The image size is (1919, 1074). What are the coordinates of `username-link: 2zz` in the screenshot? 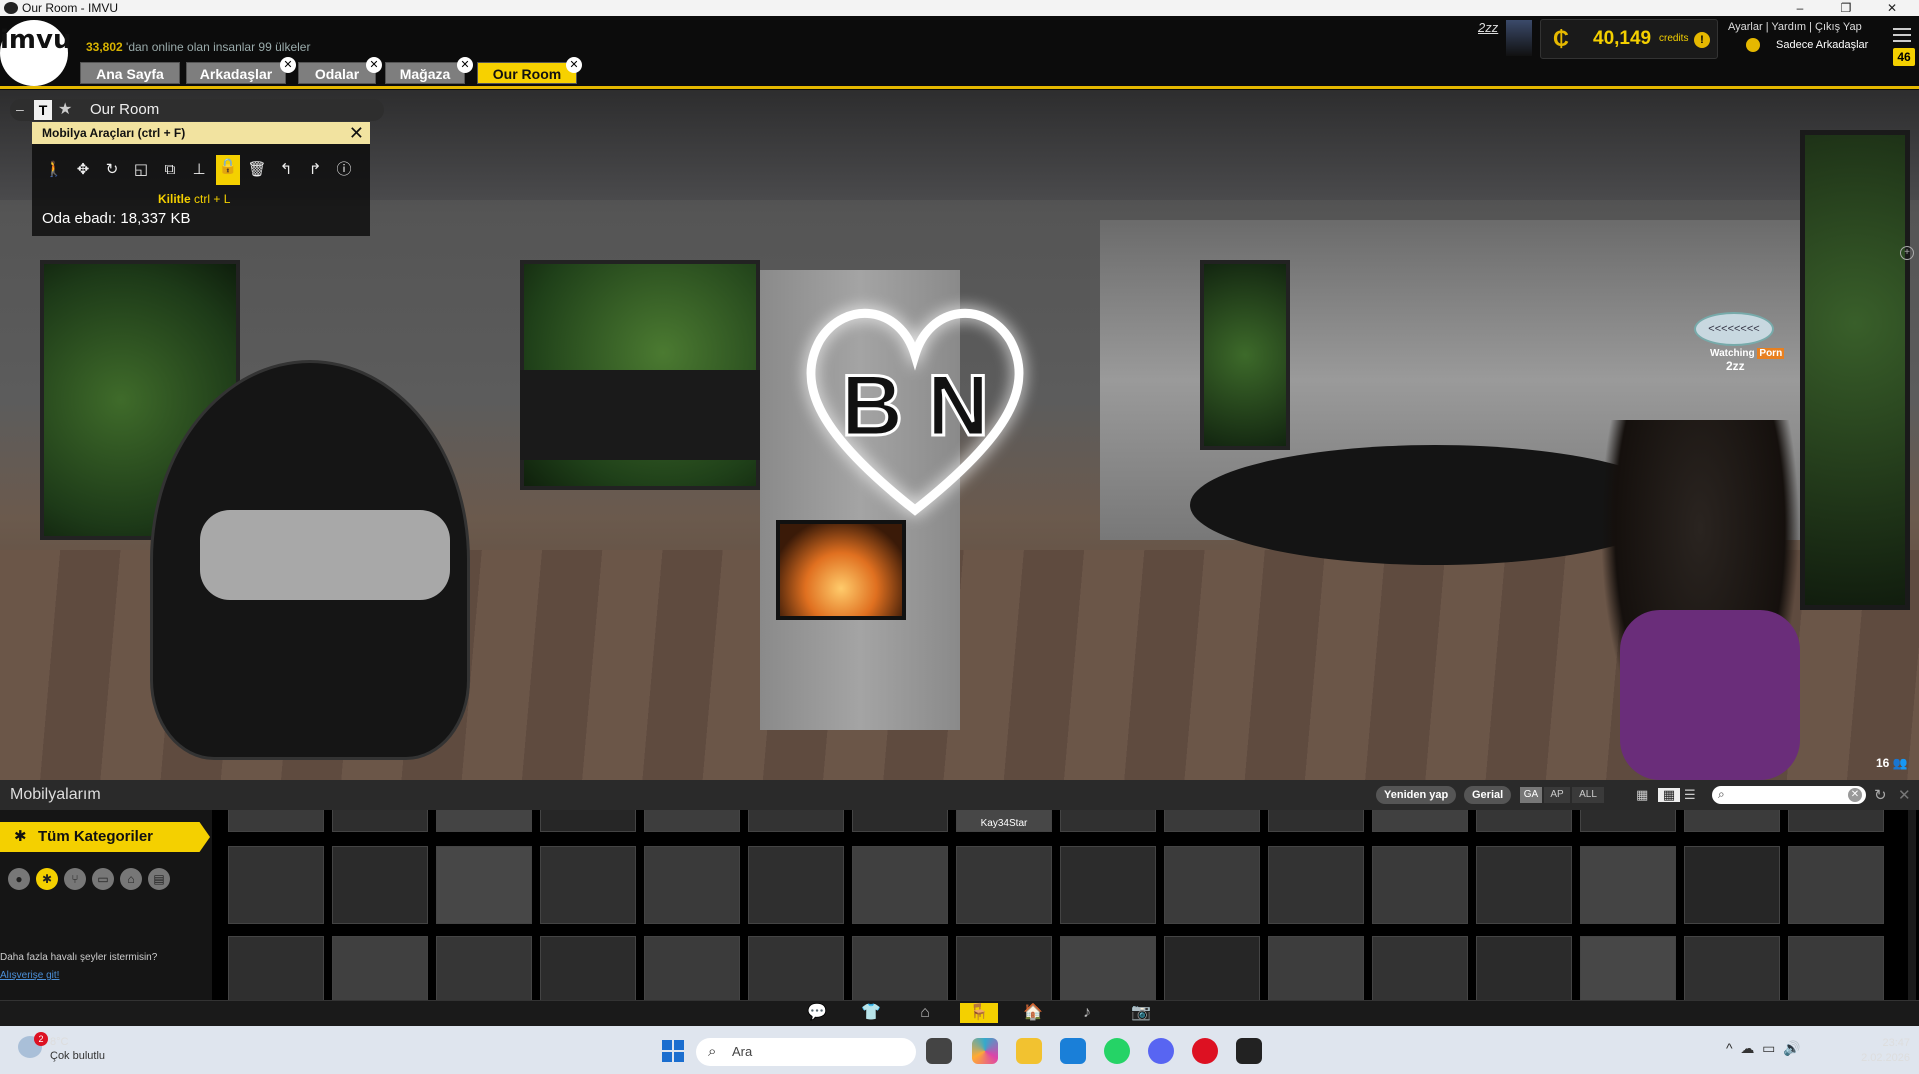 It's located at (1488, 27).